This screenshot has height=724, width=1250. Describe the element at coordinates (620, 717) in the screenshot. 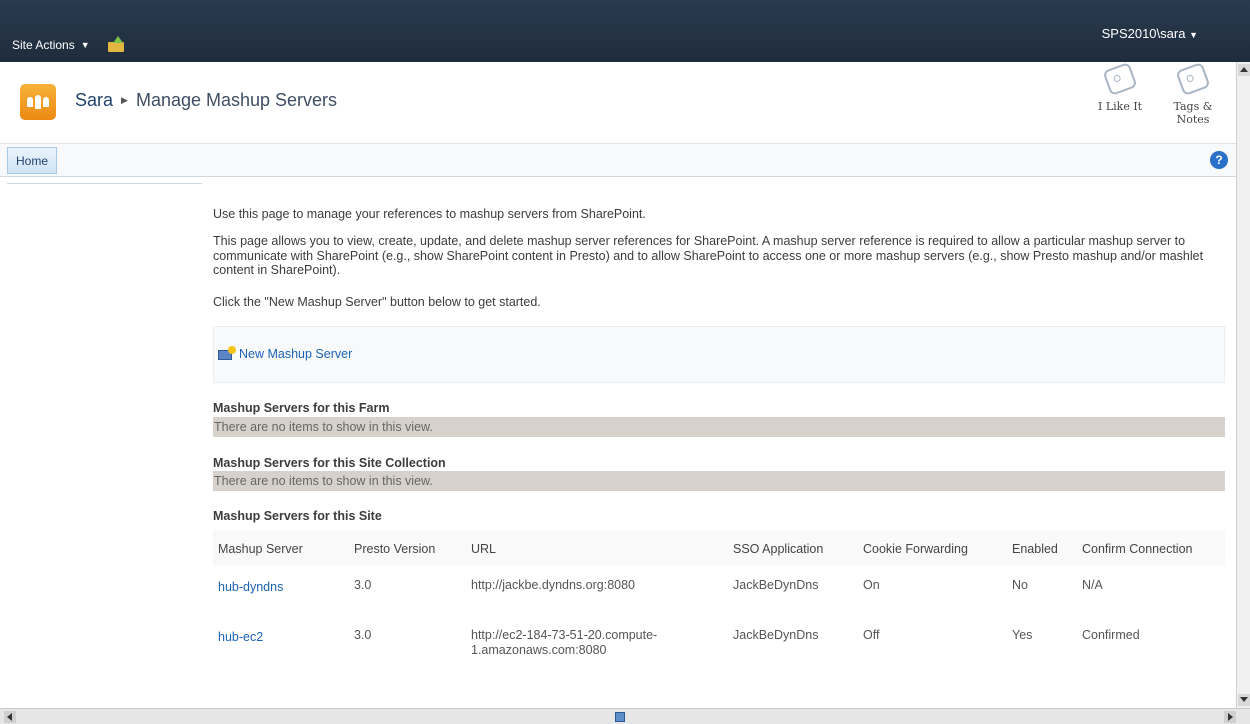

I see `scrollbar-thumb` at that location.